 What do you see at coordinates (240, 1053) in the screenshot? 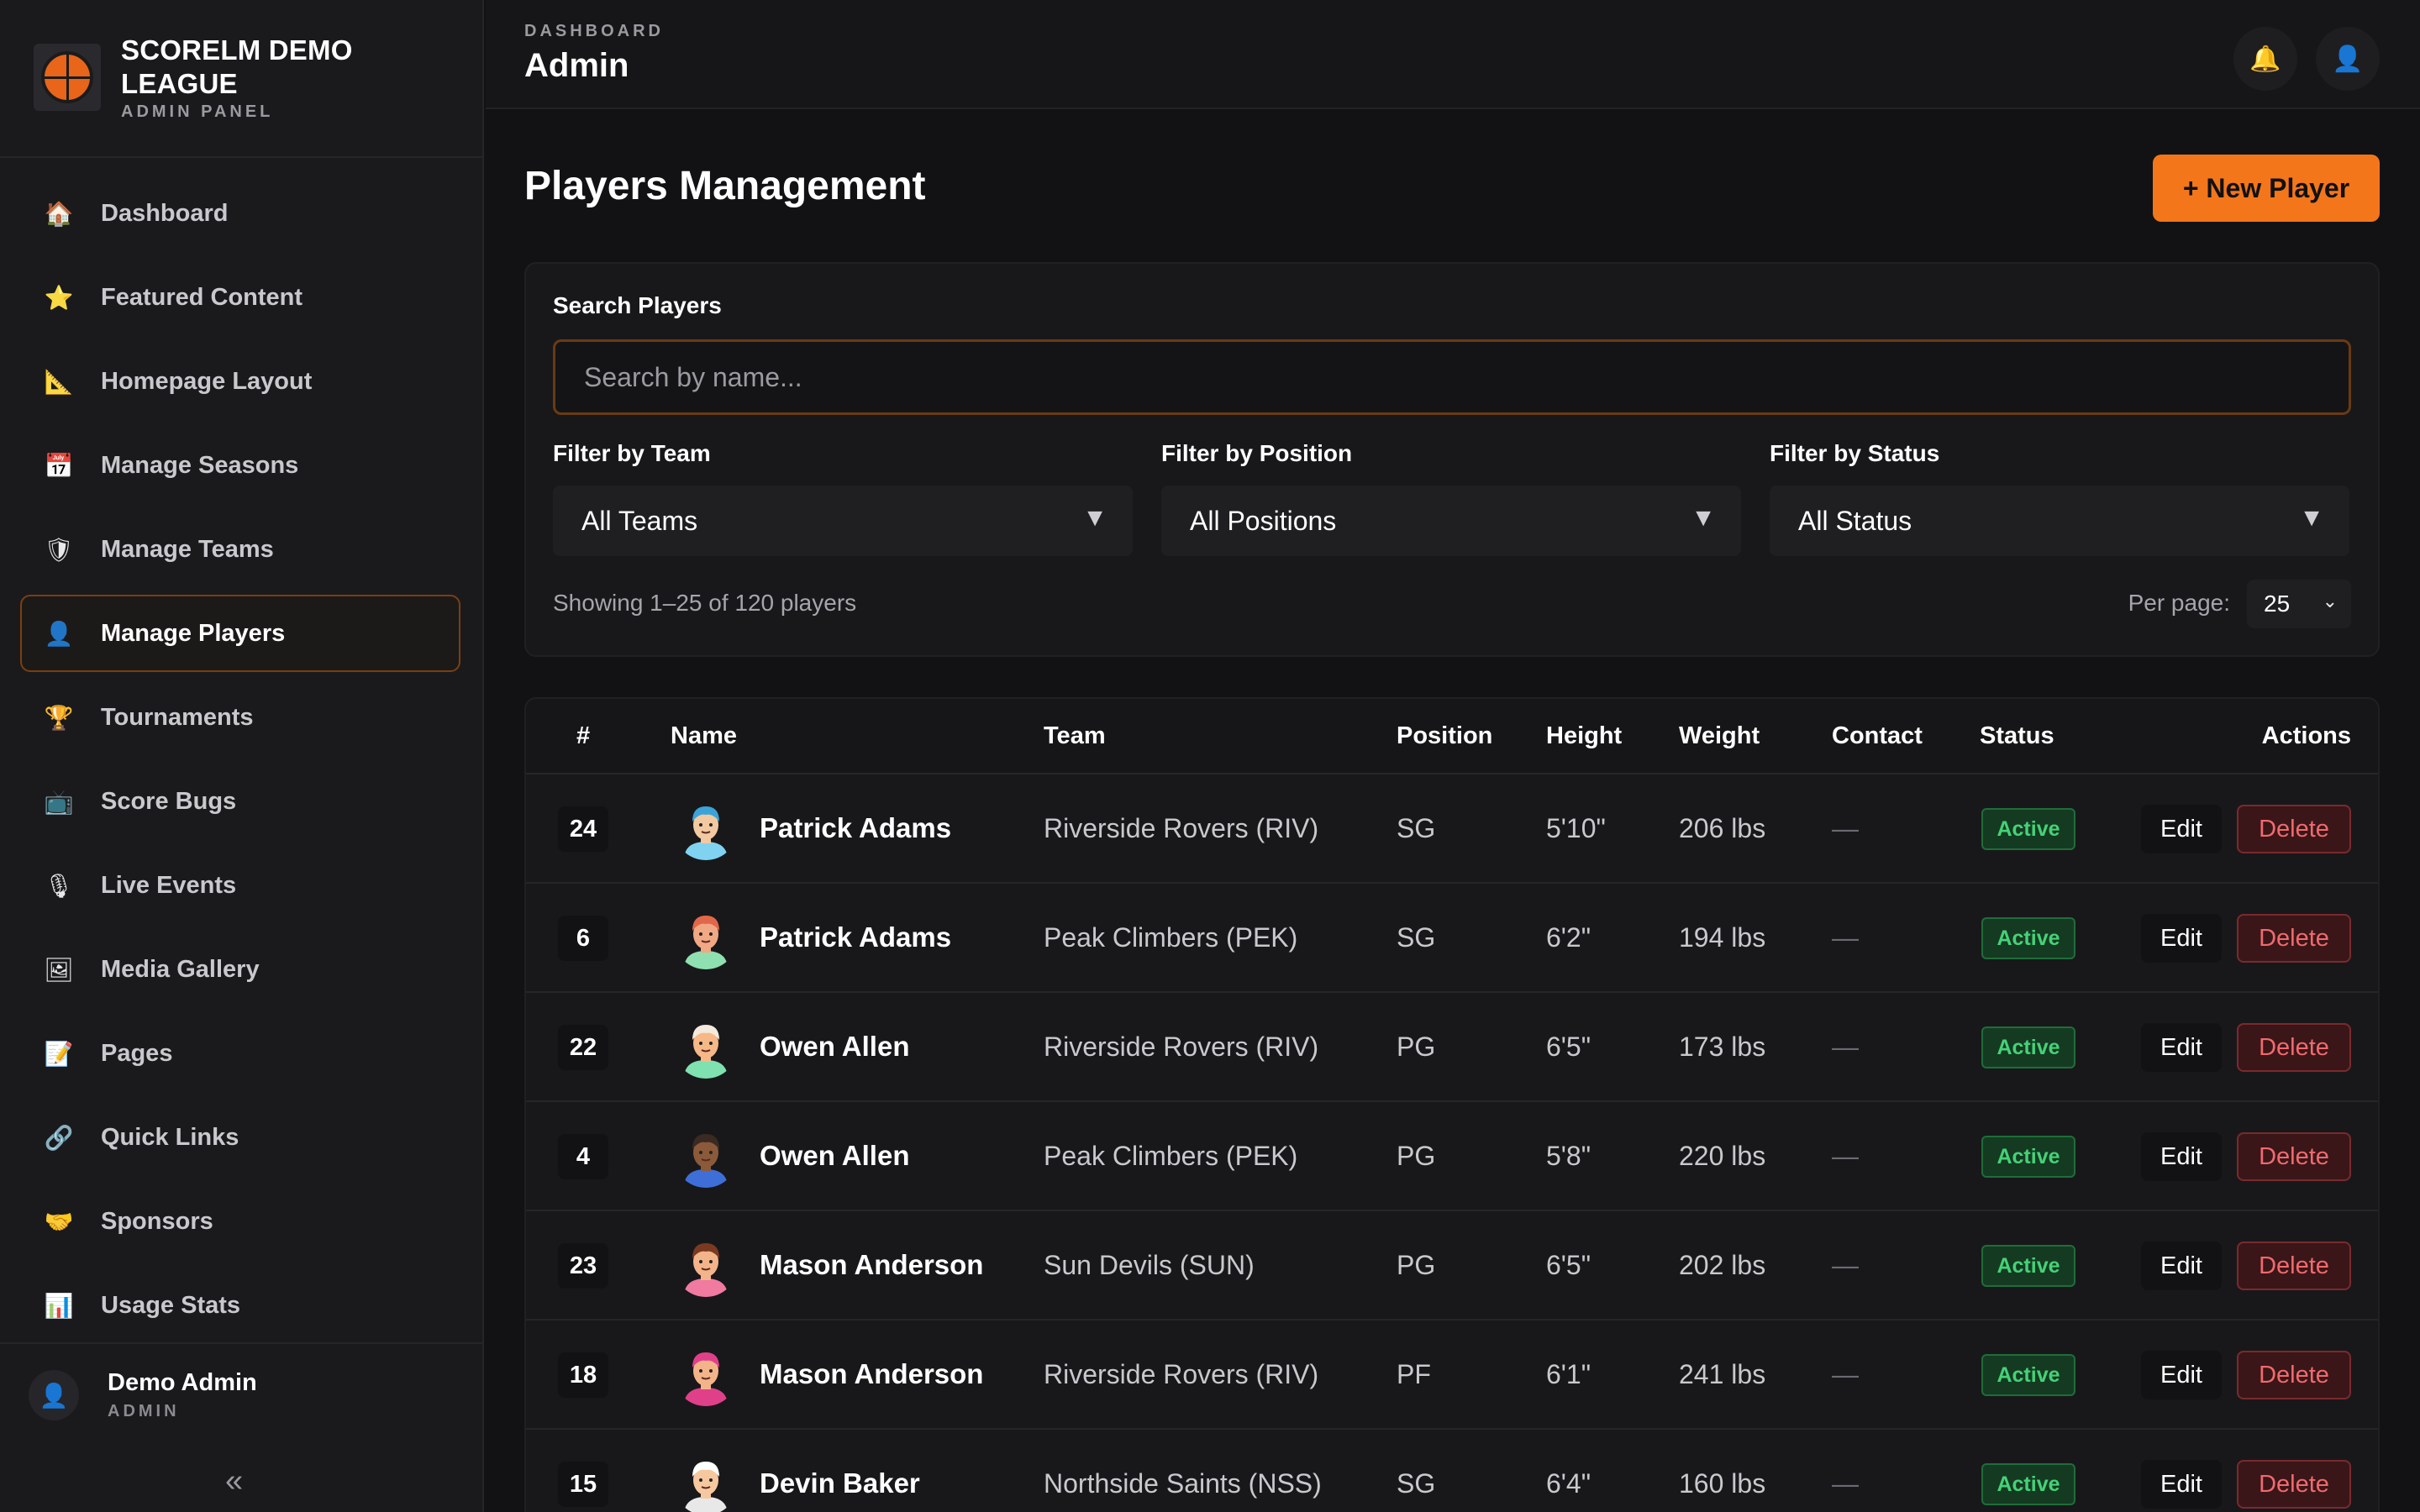
I see `sidebar-item-pages: 📝 Pages` at bounding box center [240, 1053].